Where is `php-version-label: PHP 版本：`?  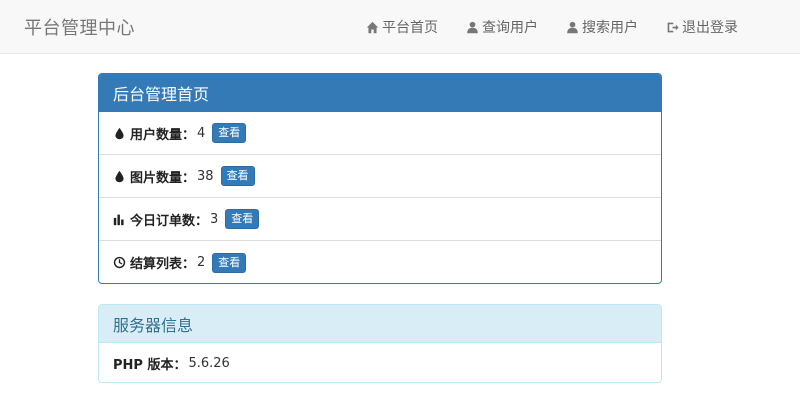 php-version-label: PHP 版本： is located at coordinates (150, 365).